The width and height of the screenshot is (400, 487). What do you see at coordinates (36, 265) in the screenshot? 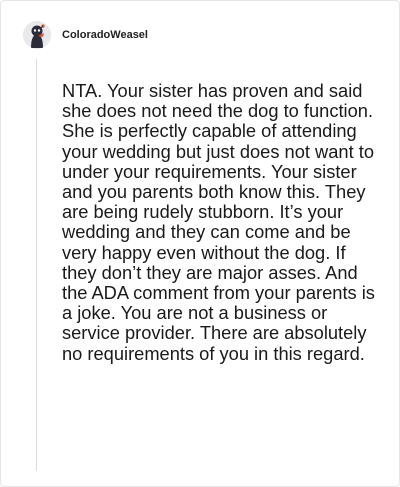
I see `thread-collapse-line` at bounding box center [36, 265].